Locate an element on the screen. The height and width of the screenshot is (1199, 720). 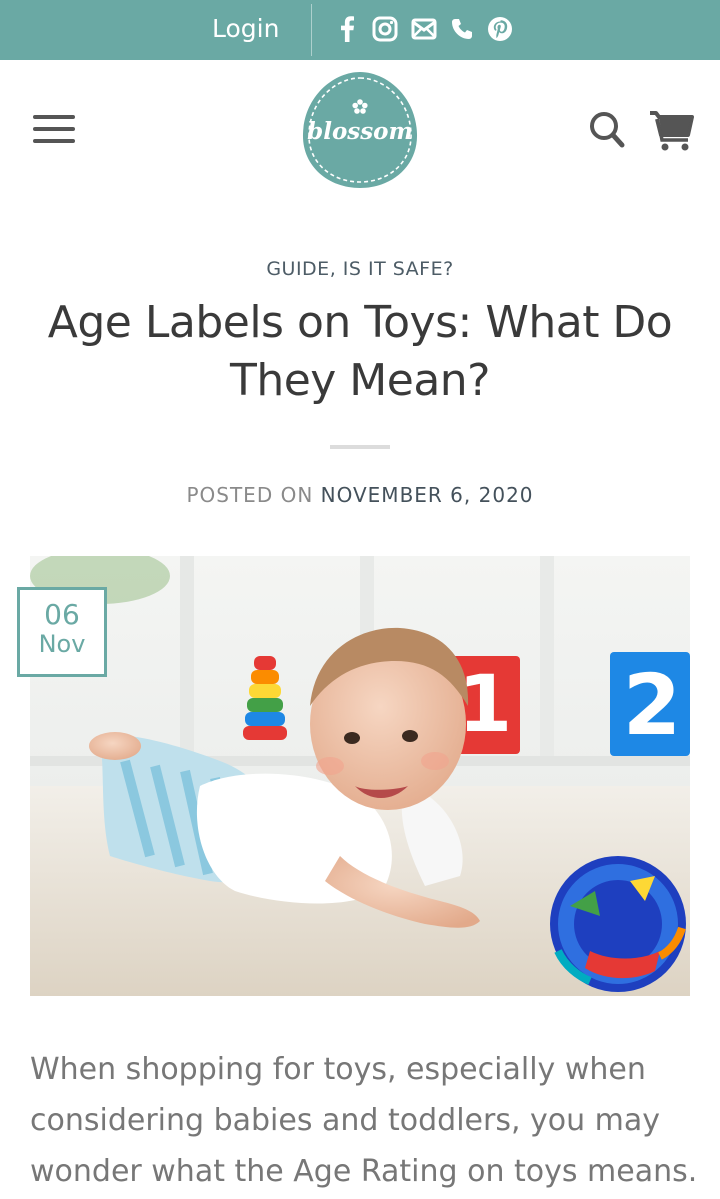
menu-button is located at coordinates (54, 129).